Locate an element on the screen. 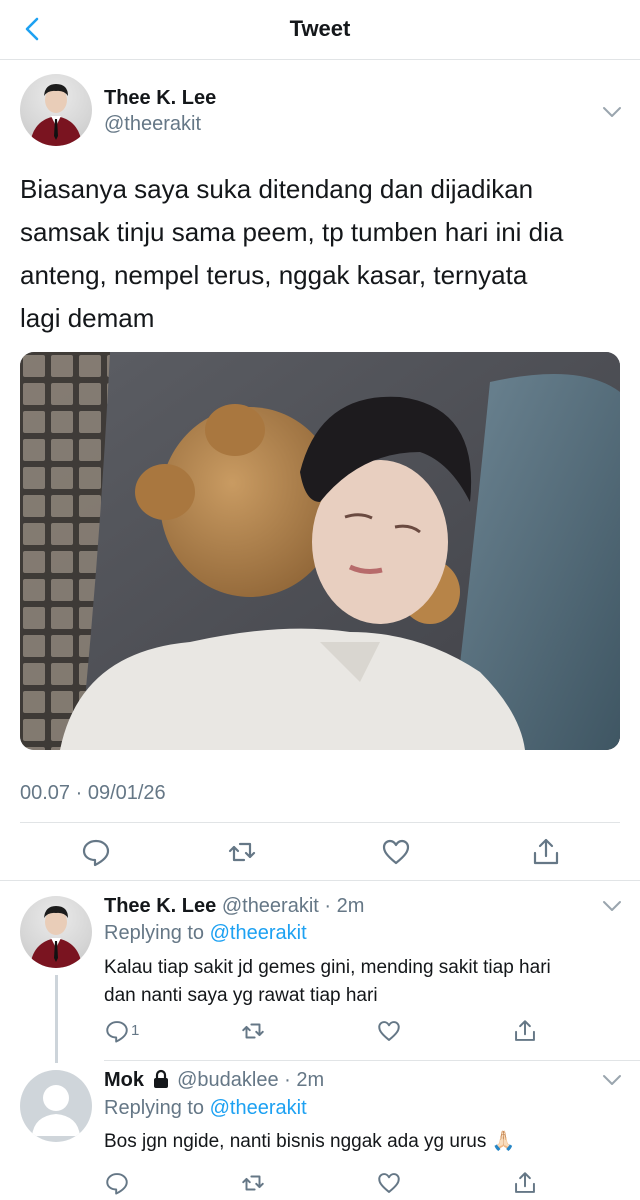 This screenshot has height=1200, width=640. reply-avatar-default is located at coordinates (56, 1106).